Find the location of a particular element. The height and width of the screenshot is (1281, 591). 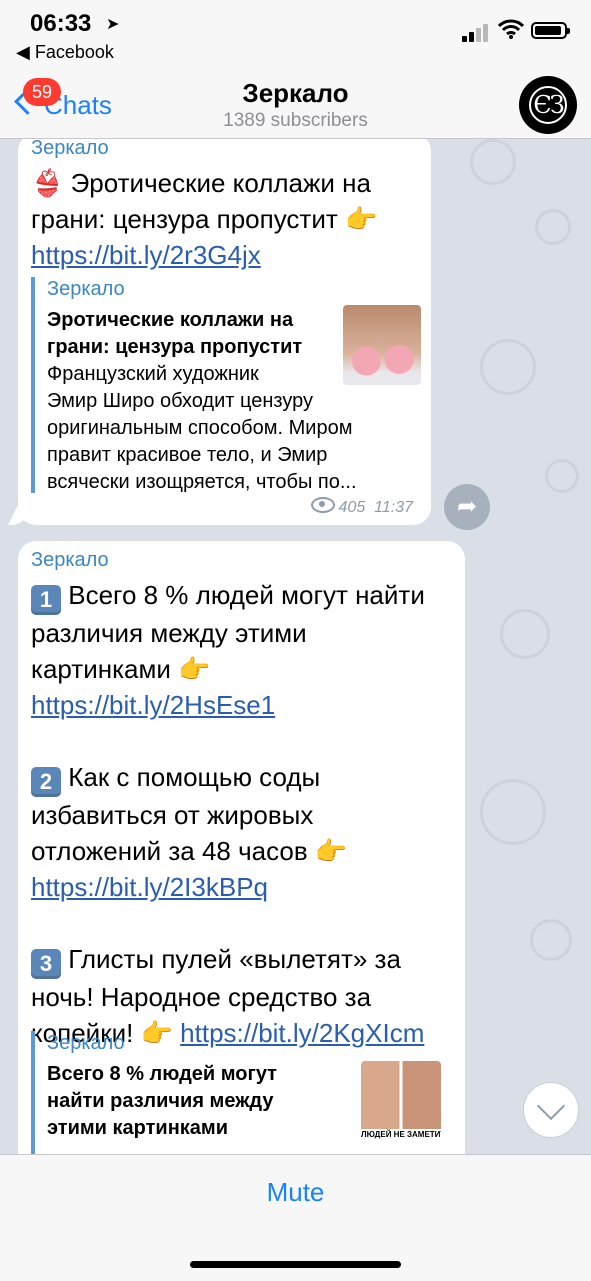

scroll-down-button is located at coordinates (551, 1110).